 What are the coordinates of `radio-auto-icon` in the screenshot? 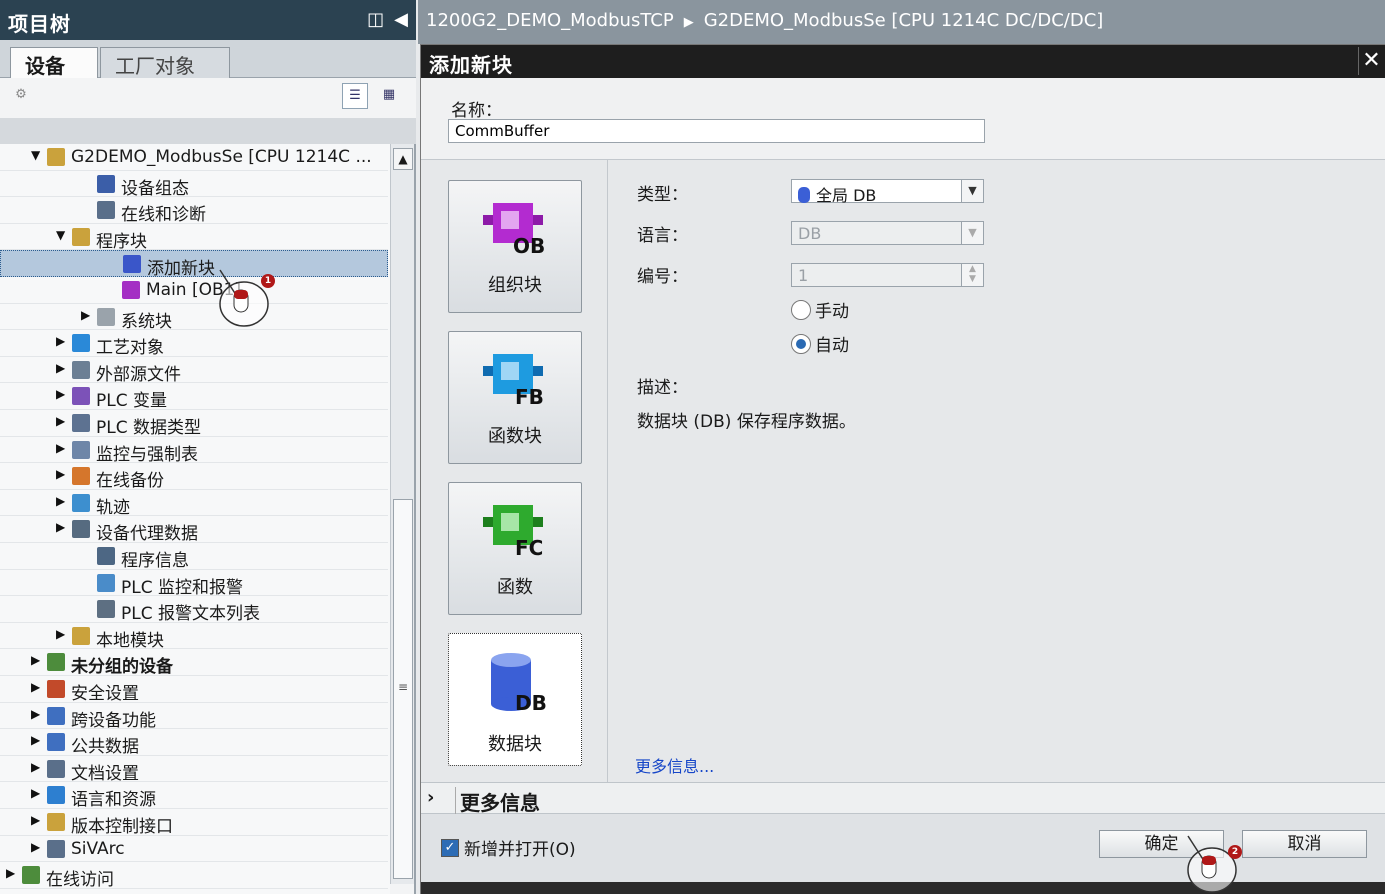 It's located at (801, 343).